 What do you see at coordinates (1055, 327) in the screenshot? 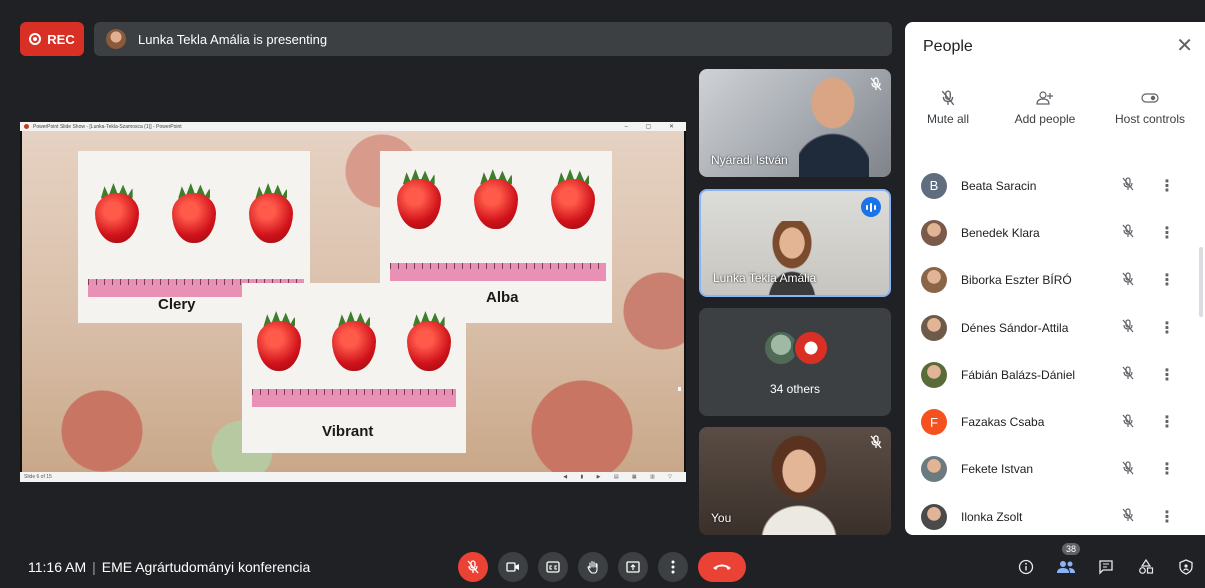
I see `participant-row: Dénes Sándor-Attila ⋮` at bounding box center [1055, 327].